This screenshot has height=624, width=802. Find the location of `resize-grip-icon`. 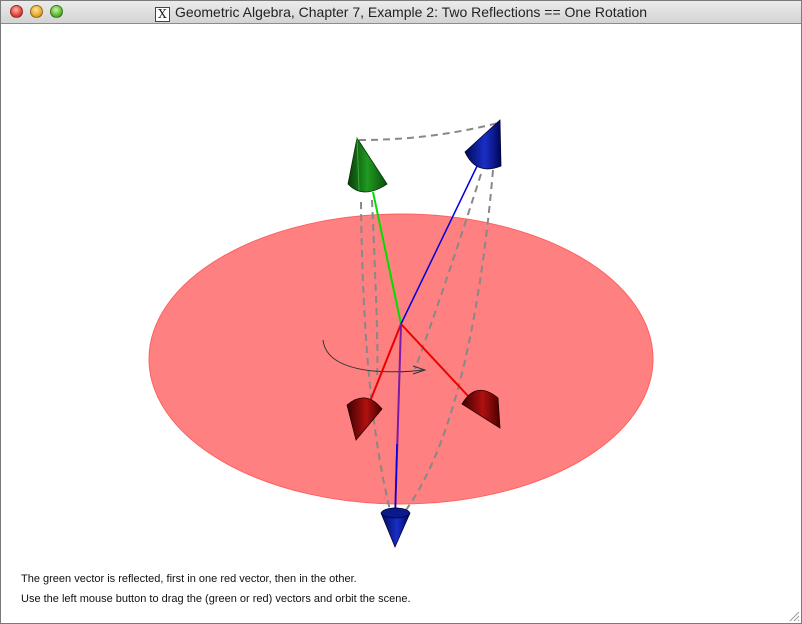

resize-grip-icon is located at coordinates (793, 615).